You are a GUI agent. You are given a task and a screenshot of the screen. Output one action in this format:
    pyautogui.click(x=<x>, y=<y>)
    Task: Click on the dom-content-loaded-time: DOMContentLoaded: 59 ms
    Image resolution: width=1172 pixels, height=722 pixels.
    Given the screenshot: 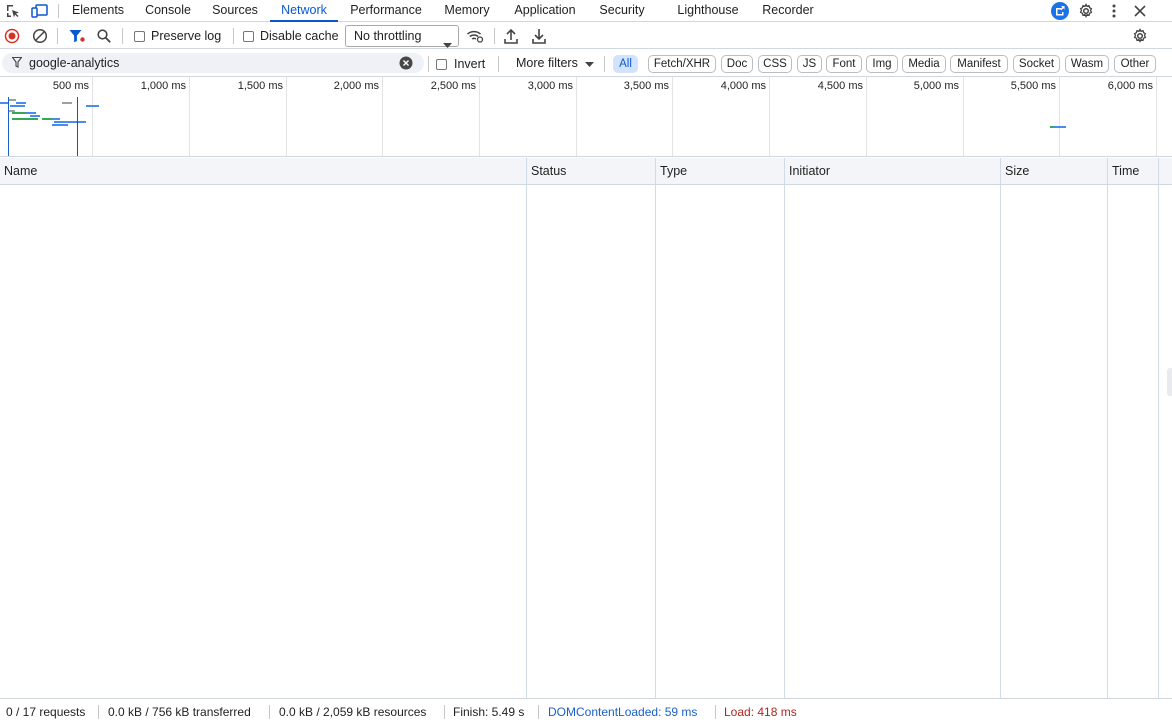 What is the action you would take?
    pyautogui.click(x=623, y=712)
    